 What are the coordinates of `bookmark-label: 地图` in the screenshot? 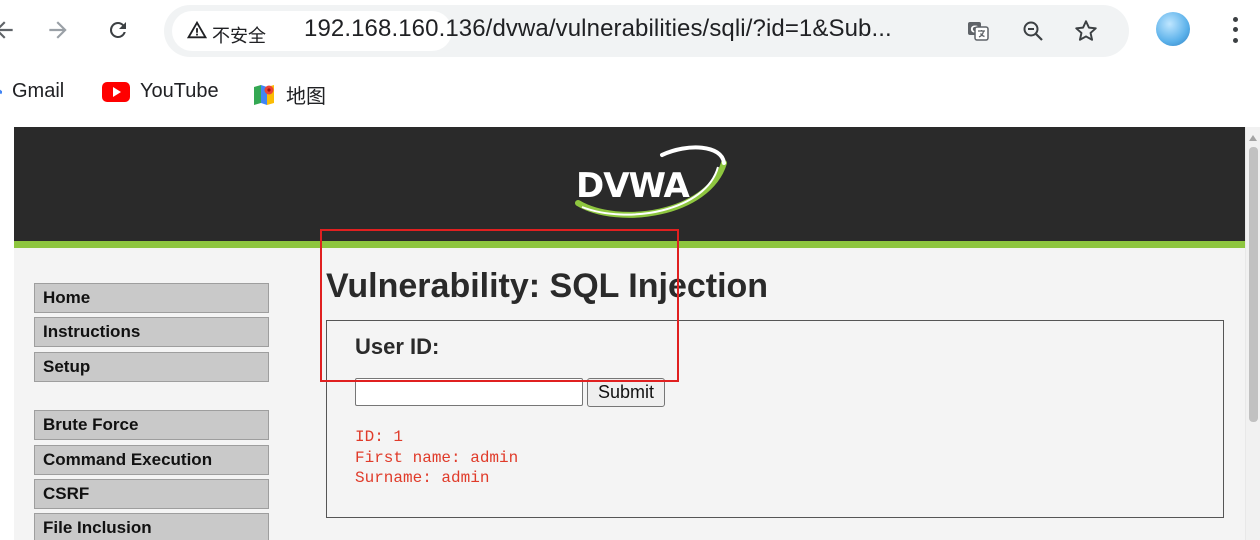 It's located at (306, 97).